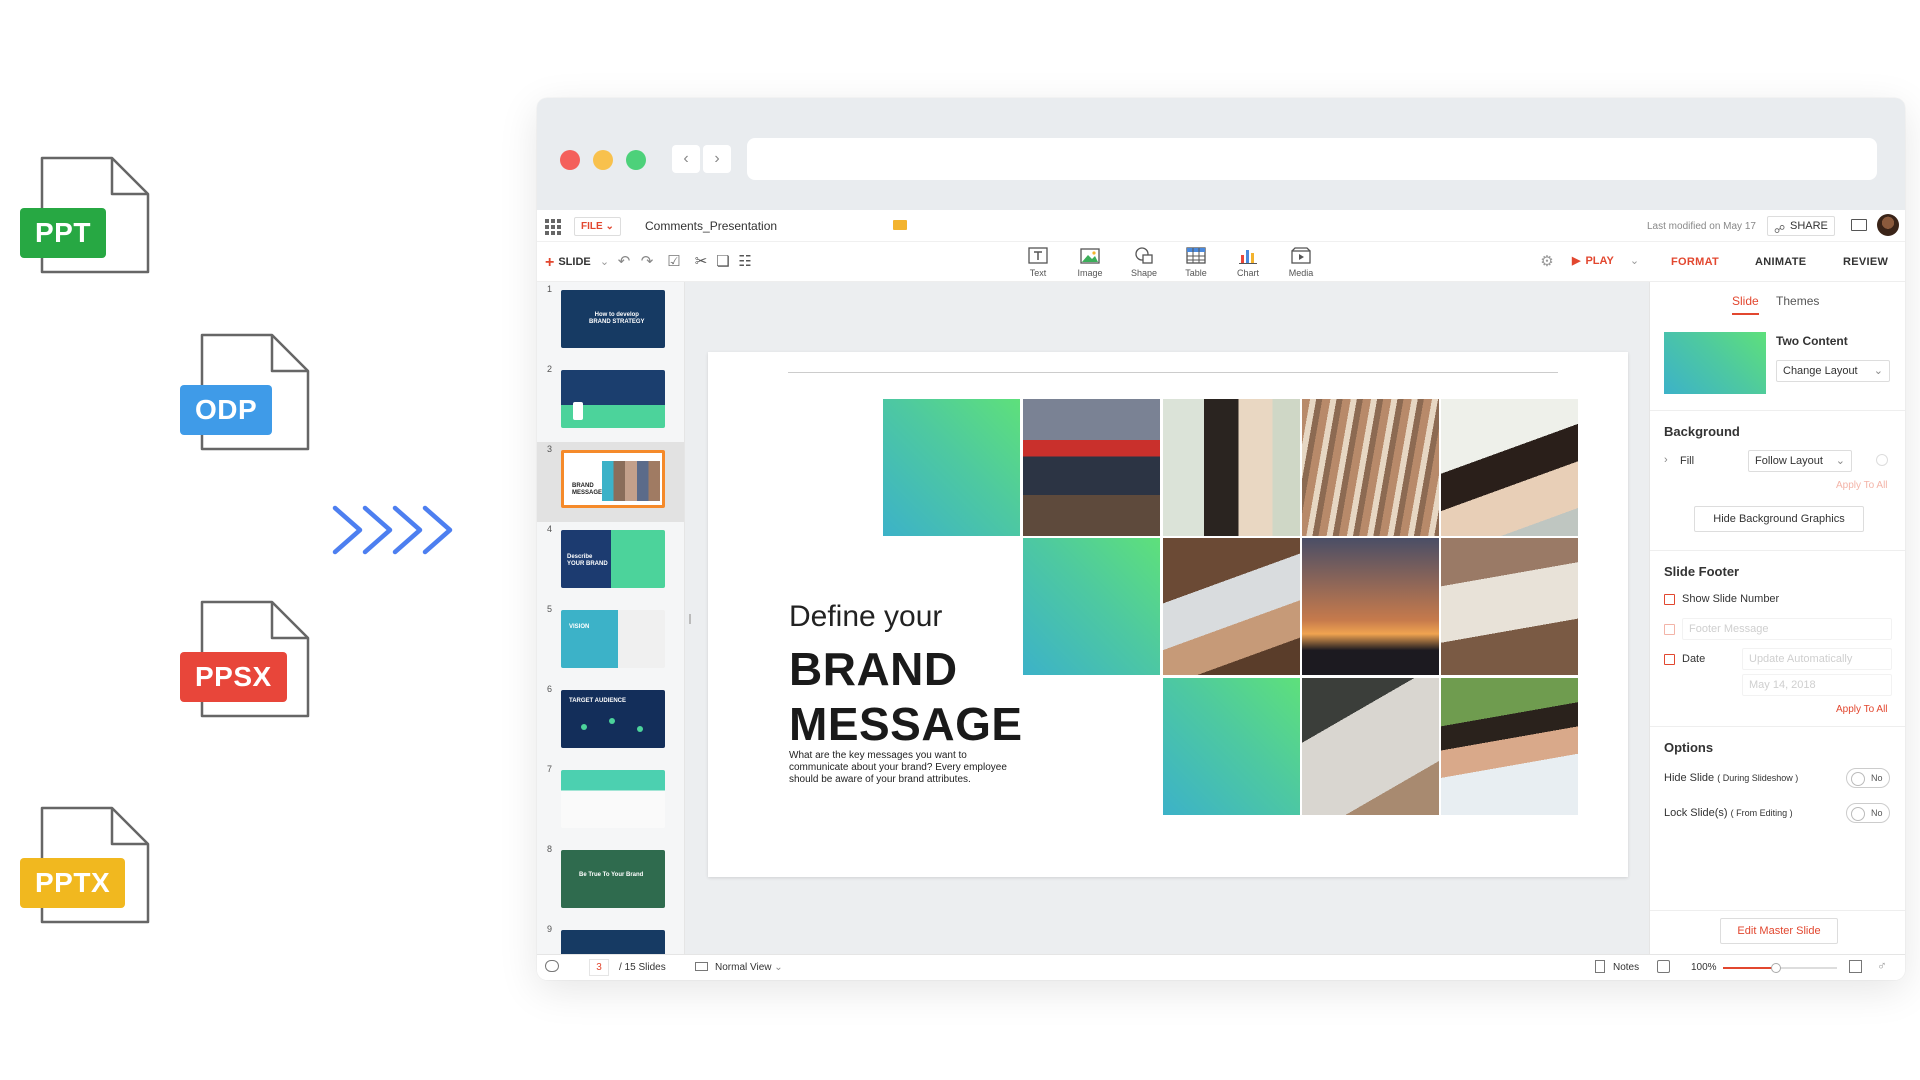  I want to click on close-window-button, so click(570, 160).